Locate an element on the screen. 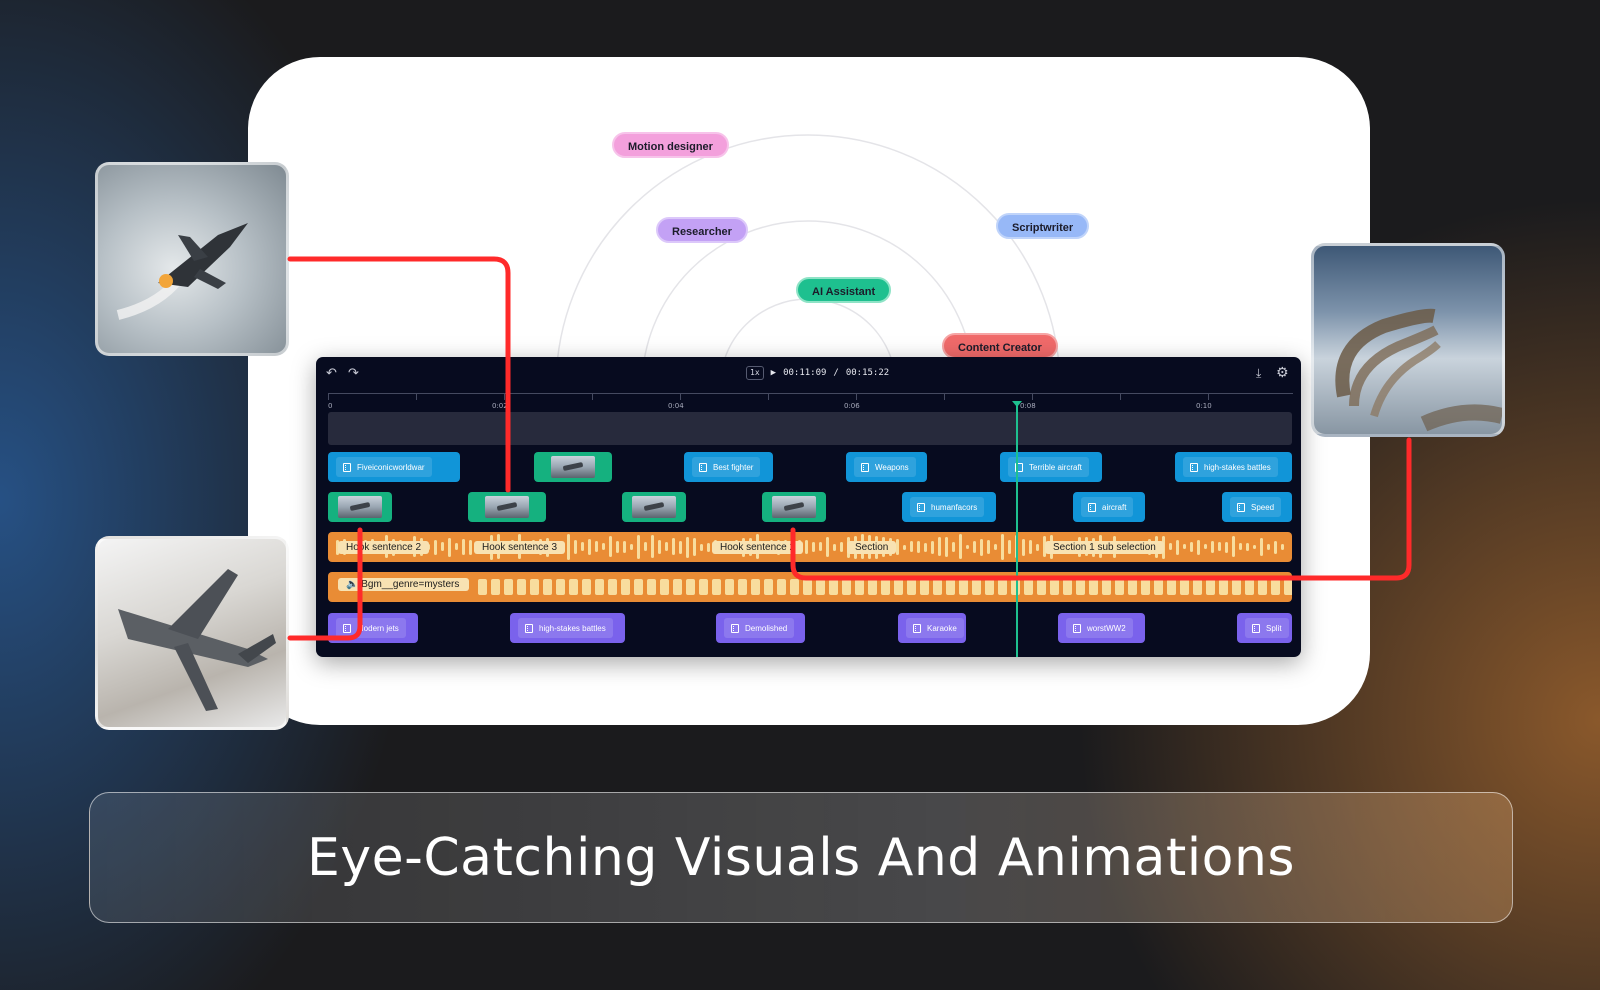  jet-illustration is located at coordinates (197, 640).